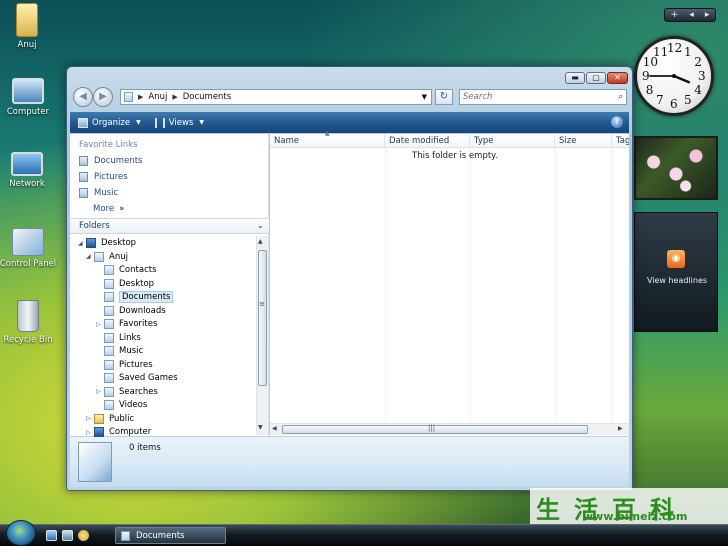  I want to click on back-button: ◀, so click(83, 97).